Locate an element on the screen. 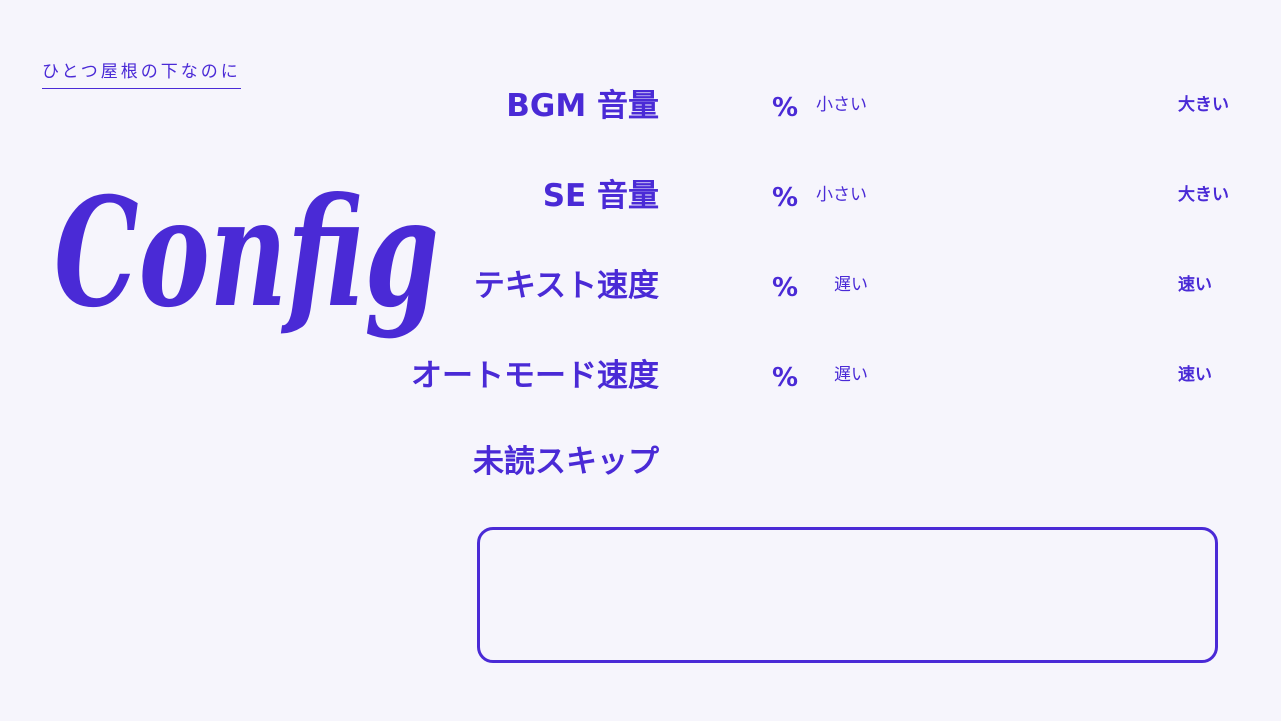 The width and height of the screenshot is (1281, 721). text-speed-high-label: 速い is located at coordinates (1195, 285).